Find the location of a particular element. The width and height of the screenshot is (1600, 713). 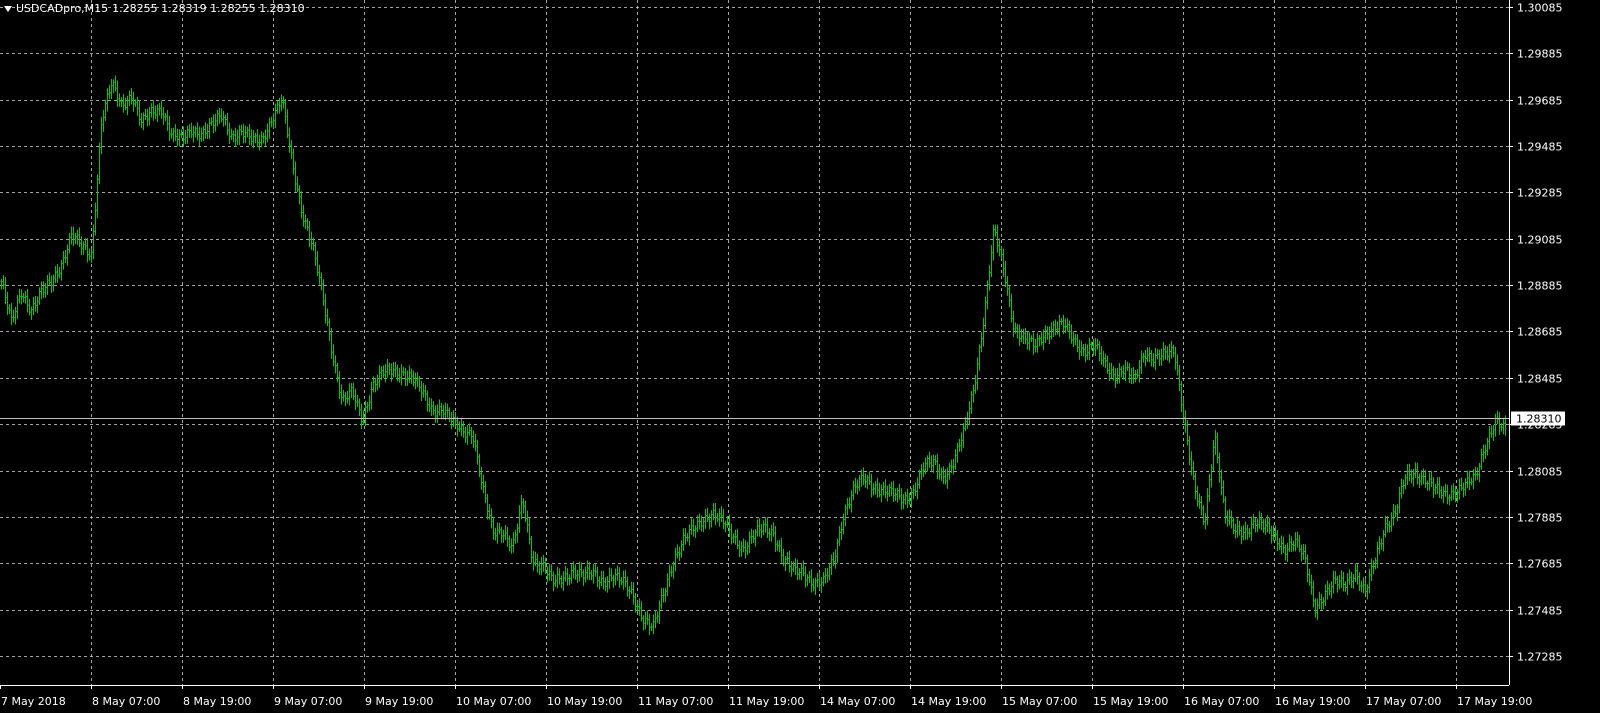

caret-down-icon is located at coordinates (8, 8).